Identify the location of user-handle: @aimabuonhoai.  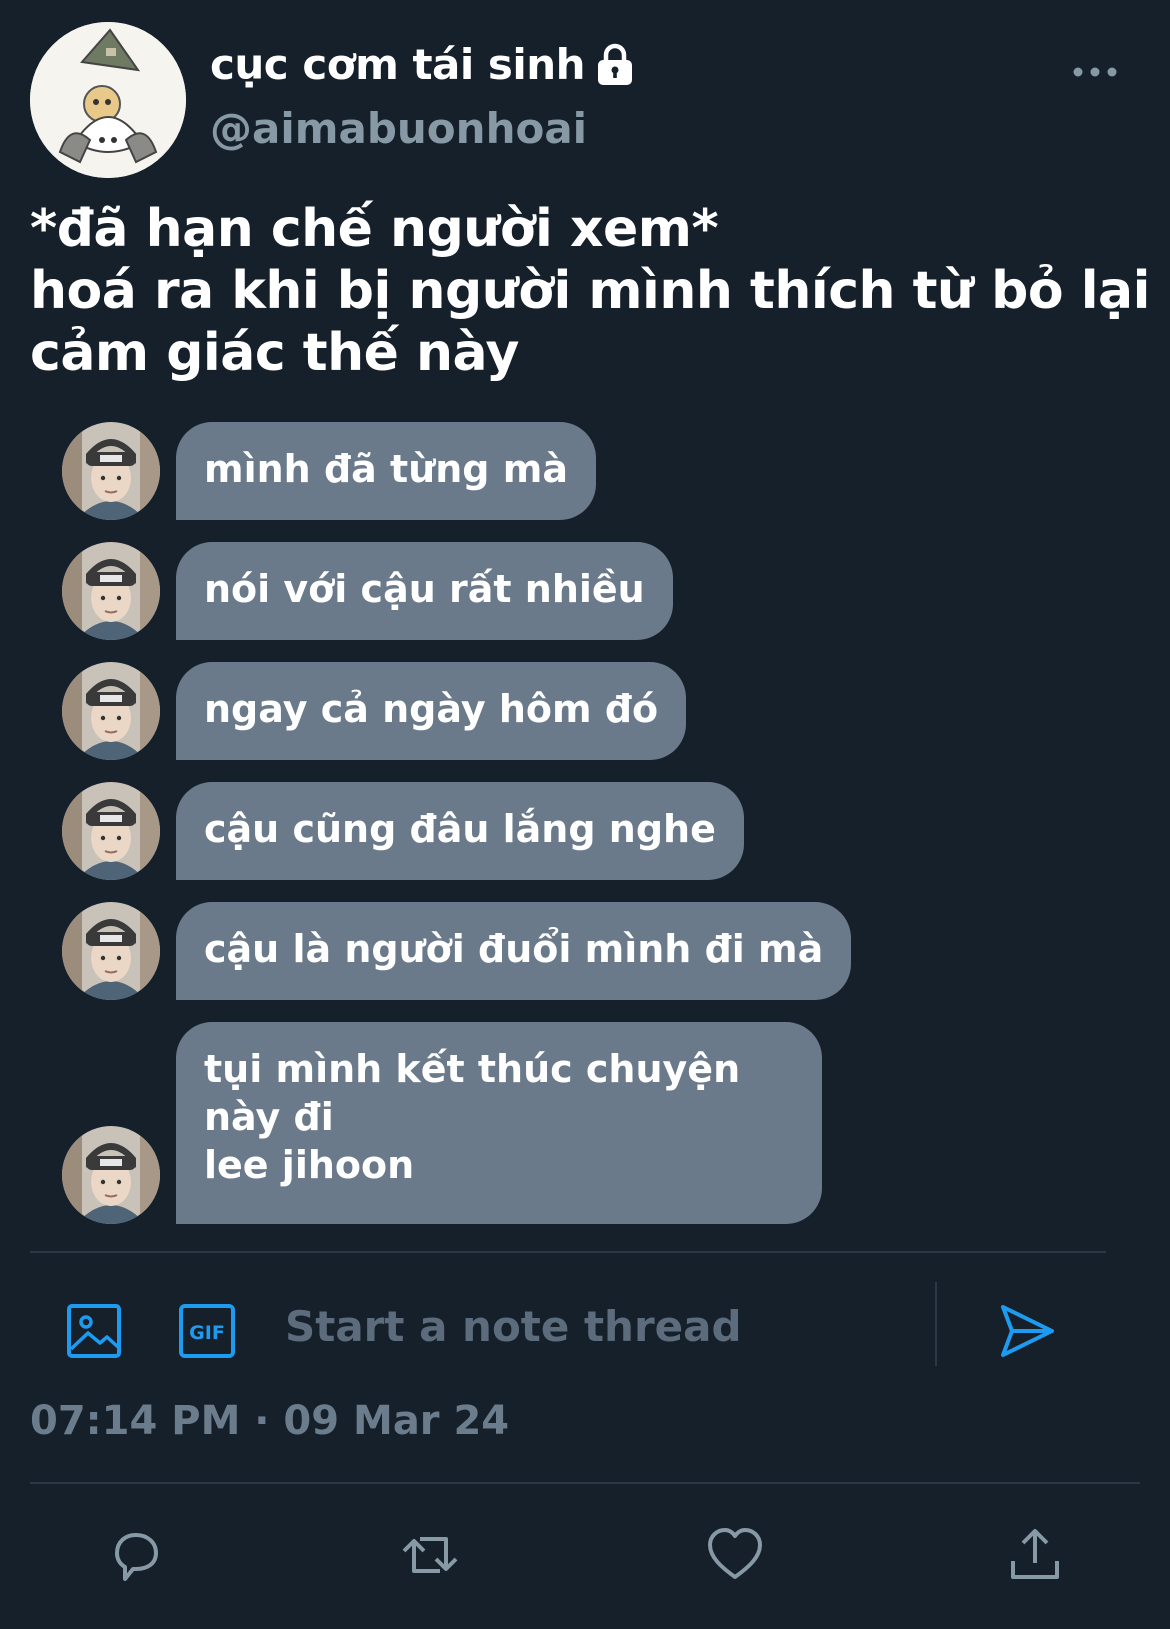
(398, 128).